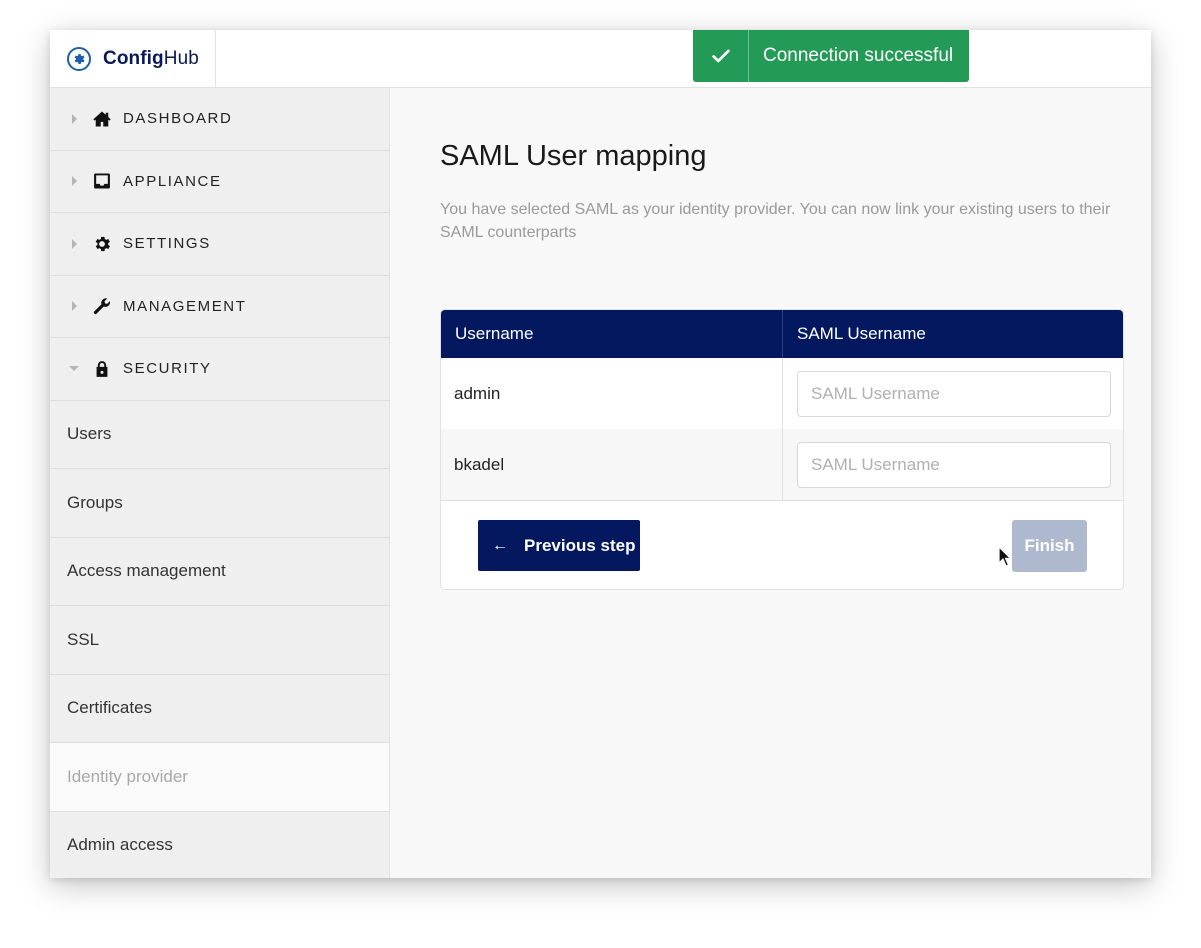 This screenshot has width=1201, height=948. What do you see at coordinates (1005, 556) in the screenshot?
I see `mouse-cursor-icon` at bounding box center [1005, 556].